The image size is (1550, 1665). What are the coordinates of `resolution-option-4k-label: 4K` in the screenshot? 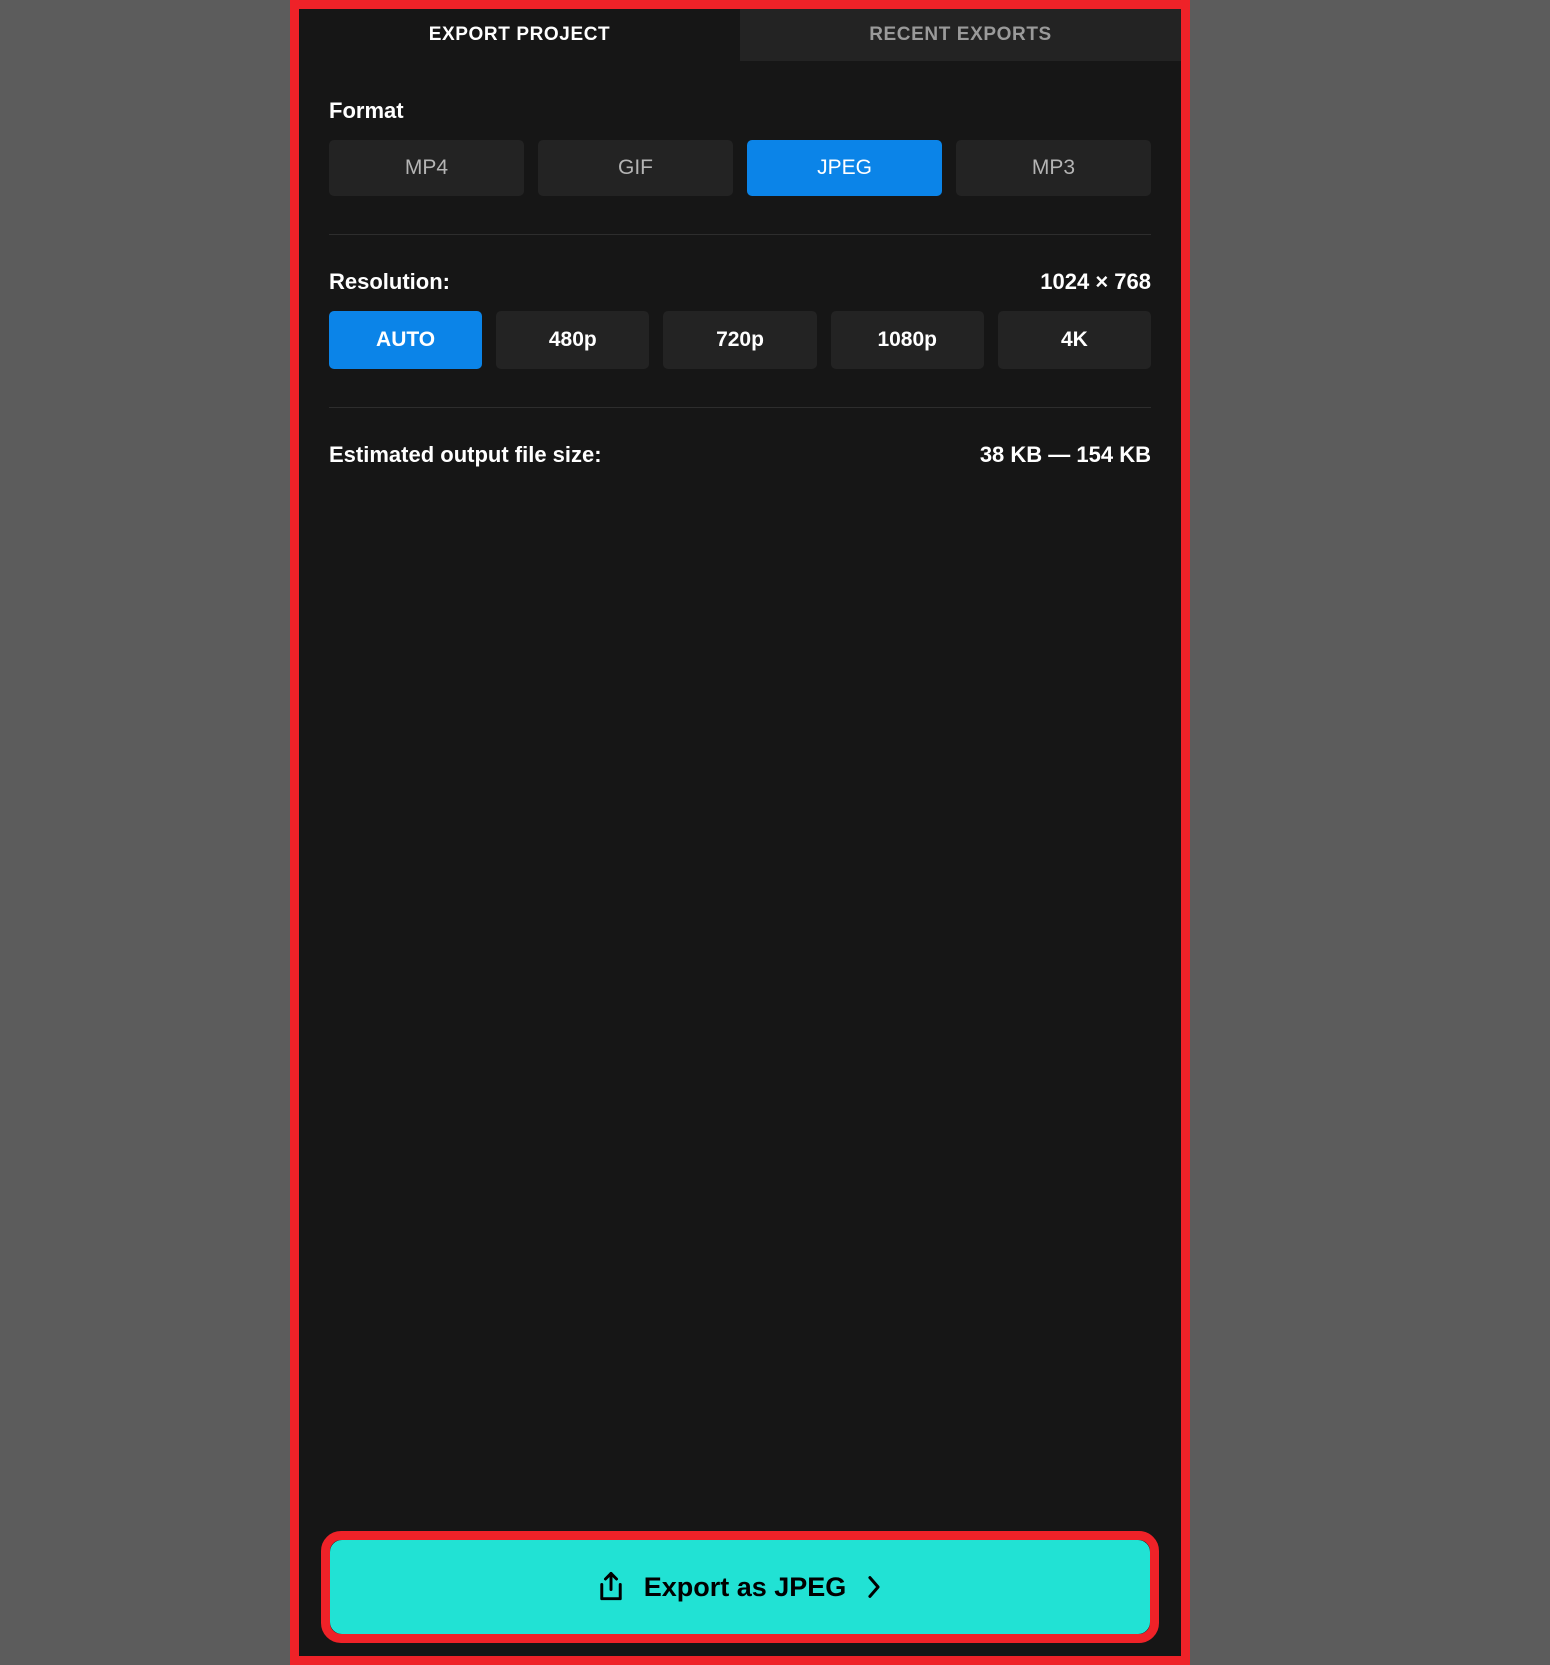 It's located at (1074, 339).